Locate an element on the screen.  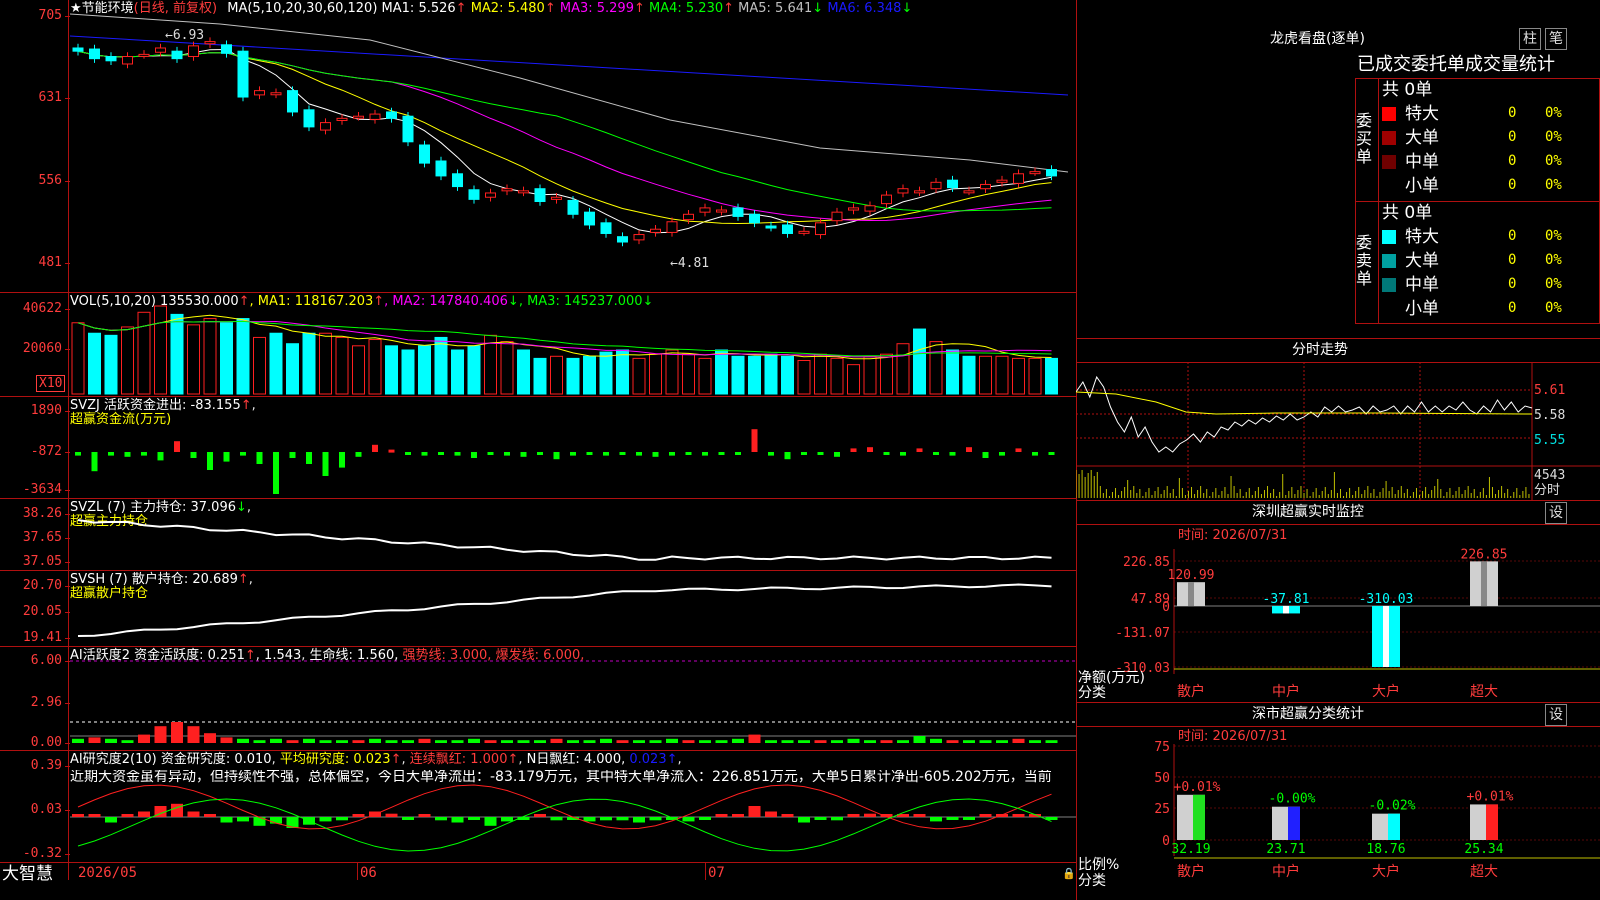
monitor-value-label-2: -310.03 is located at coordinates (1386, 599).